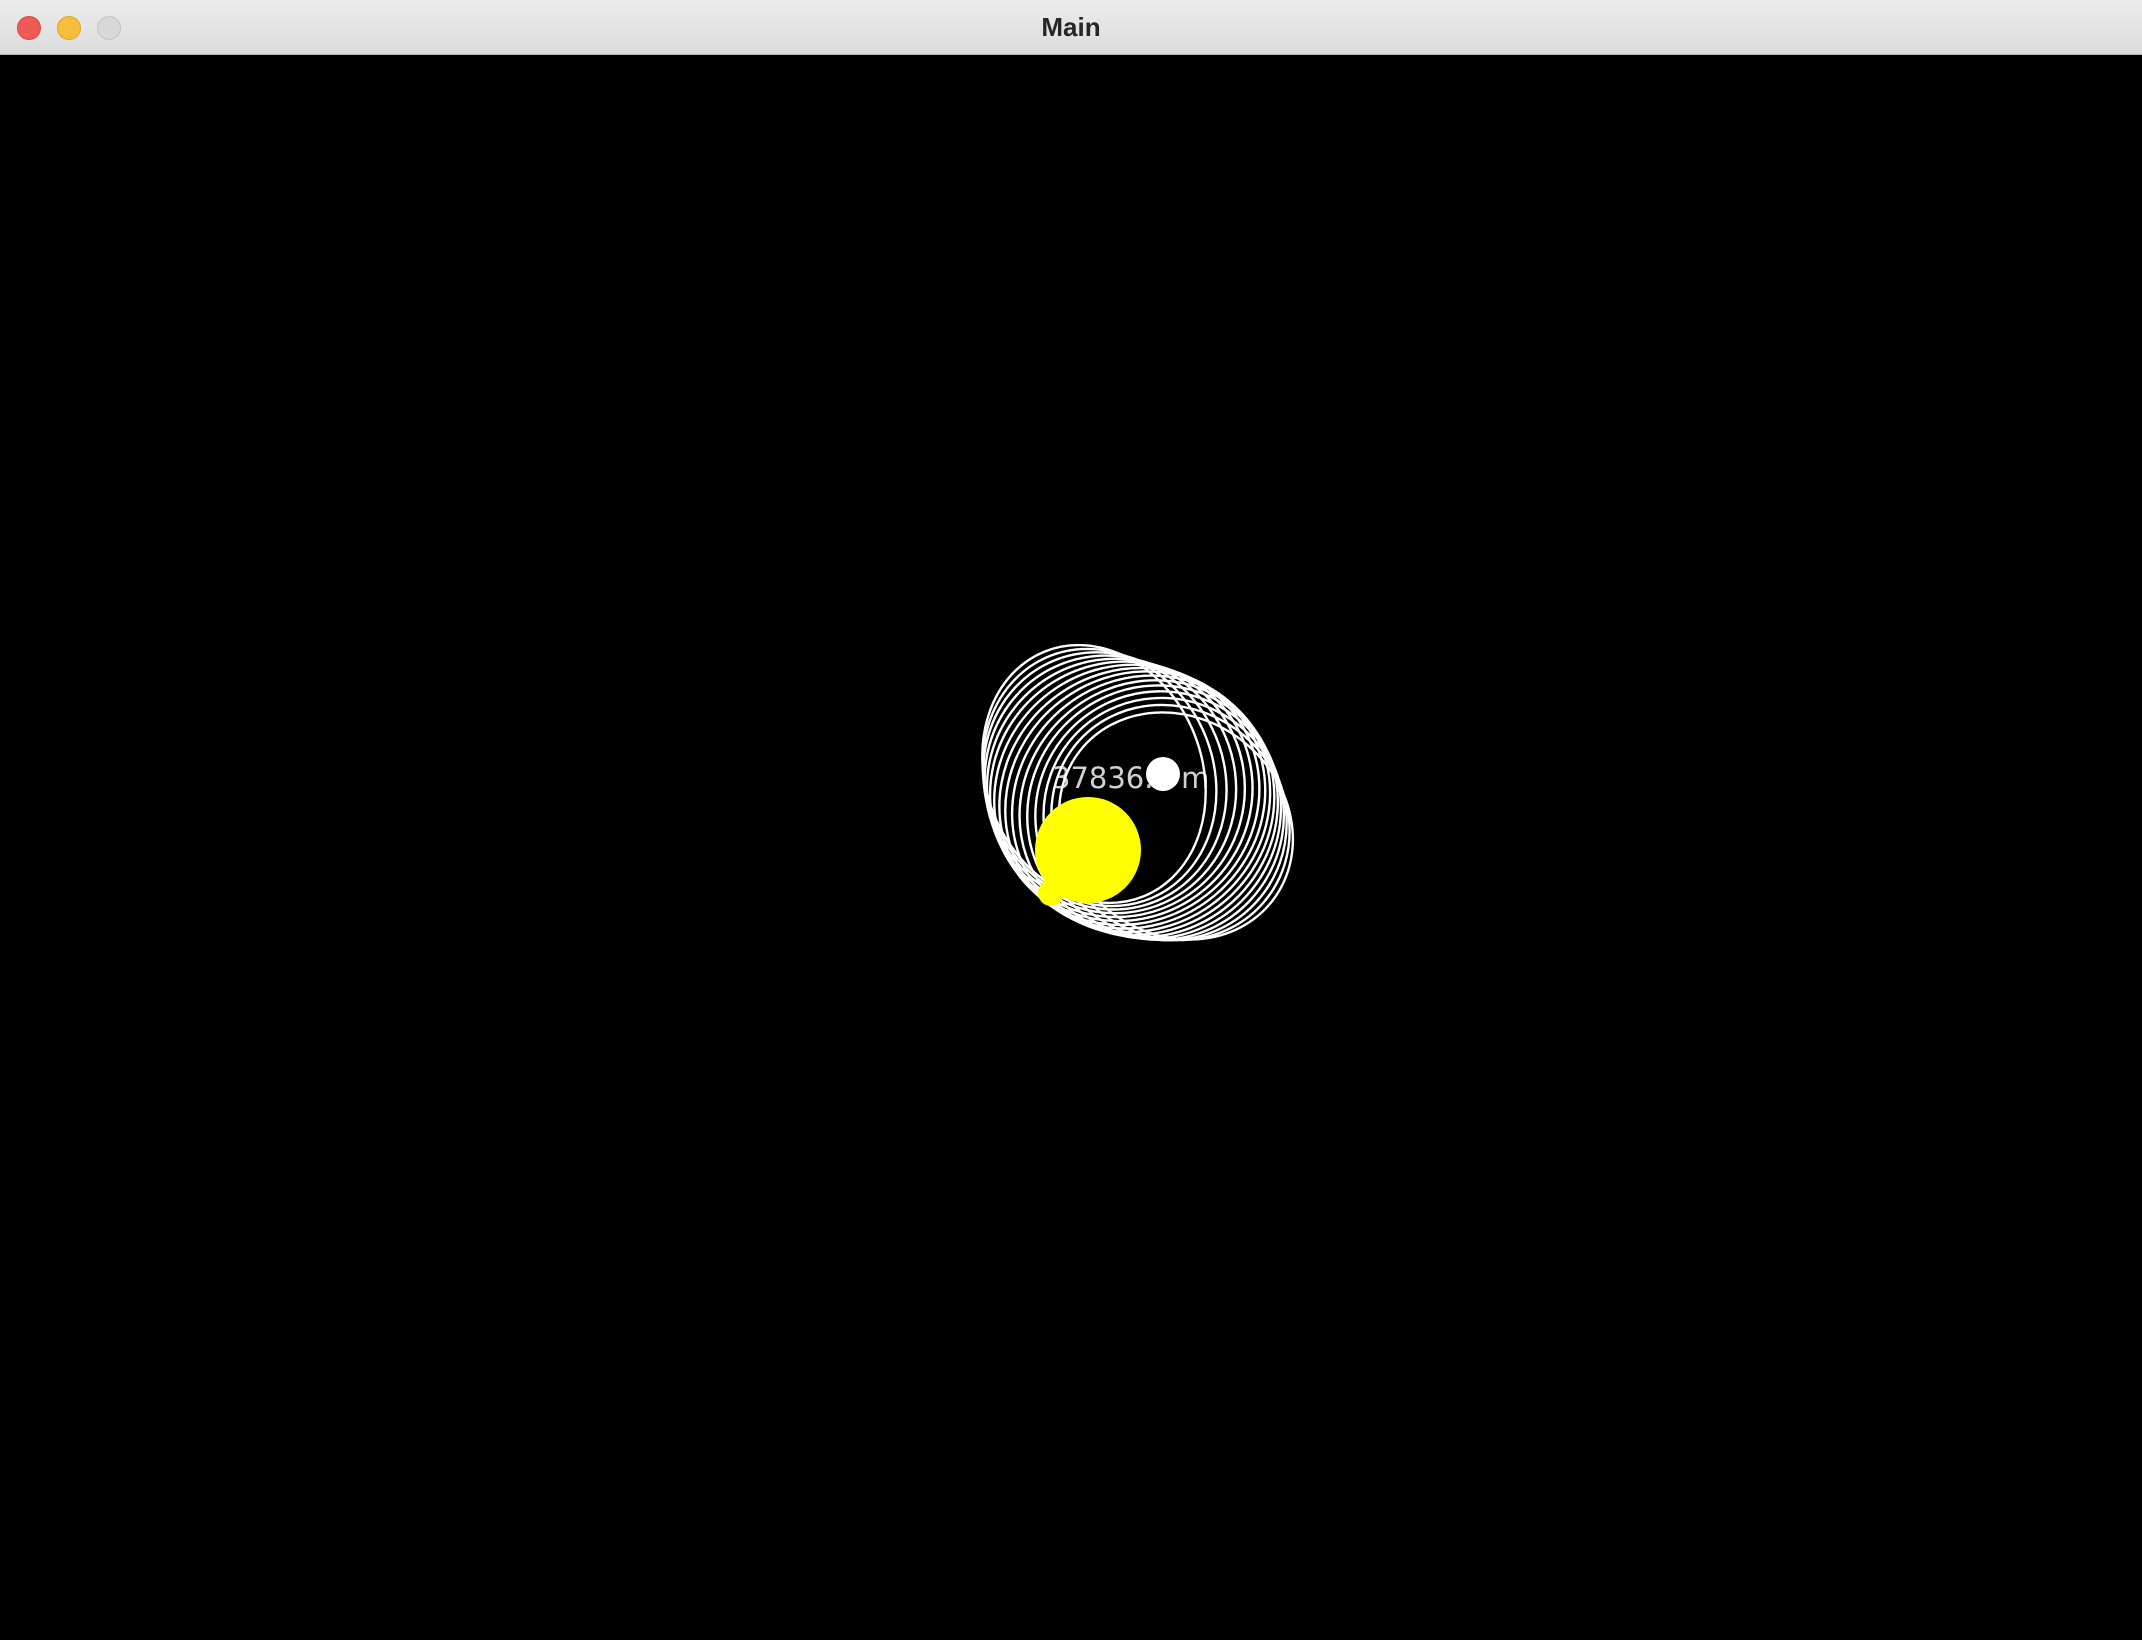 The width and height of the screenshot is (2142, 1640). I want to click on distance-label: 37836... m, so click(1130, 778).